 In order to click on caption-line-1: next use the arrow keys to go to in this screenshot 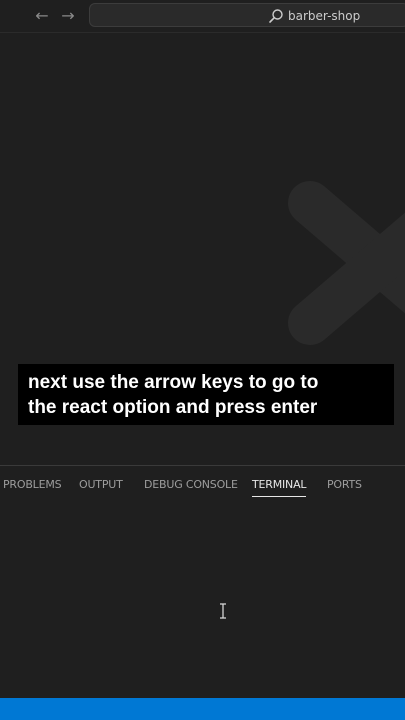, I will do `click(173, 382)`.